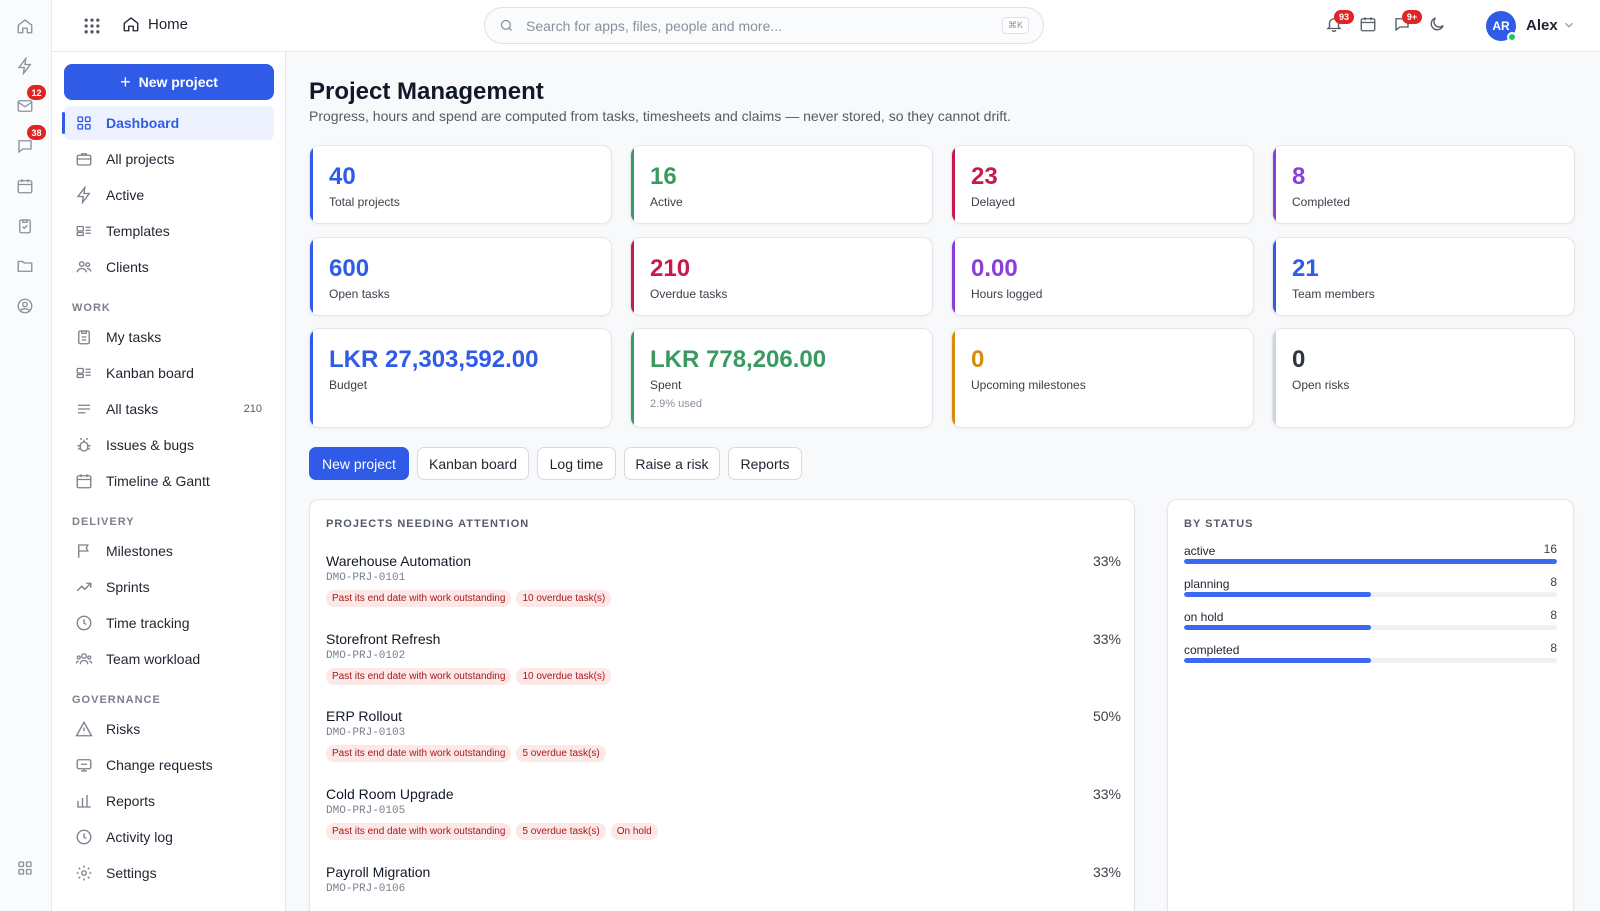 Image resolution: width=1600 pixels, height=911 pixels. I want to click on search-shortcut: ⌘K, so click(1015, 25).